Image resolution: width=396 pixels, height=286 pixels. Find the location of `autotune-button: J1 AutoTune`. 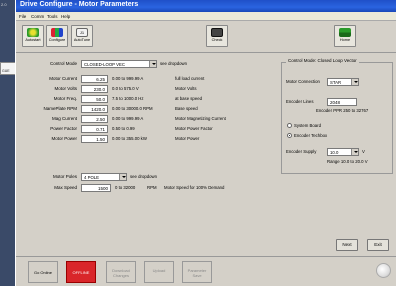

autotune-button: J1 AutoTune is located at coordinates (82, 36).